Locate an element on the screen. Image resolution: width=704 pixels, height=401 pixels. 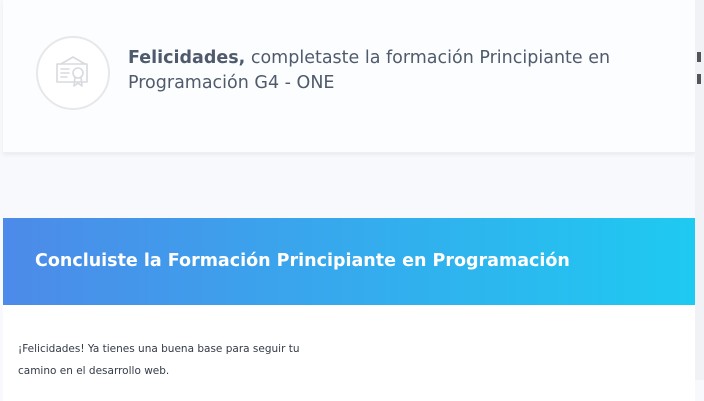
certificate-message-bold: Felicidades, is located at coordinates (187, 58).